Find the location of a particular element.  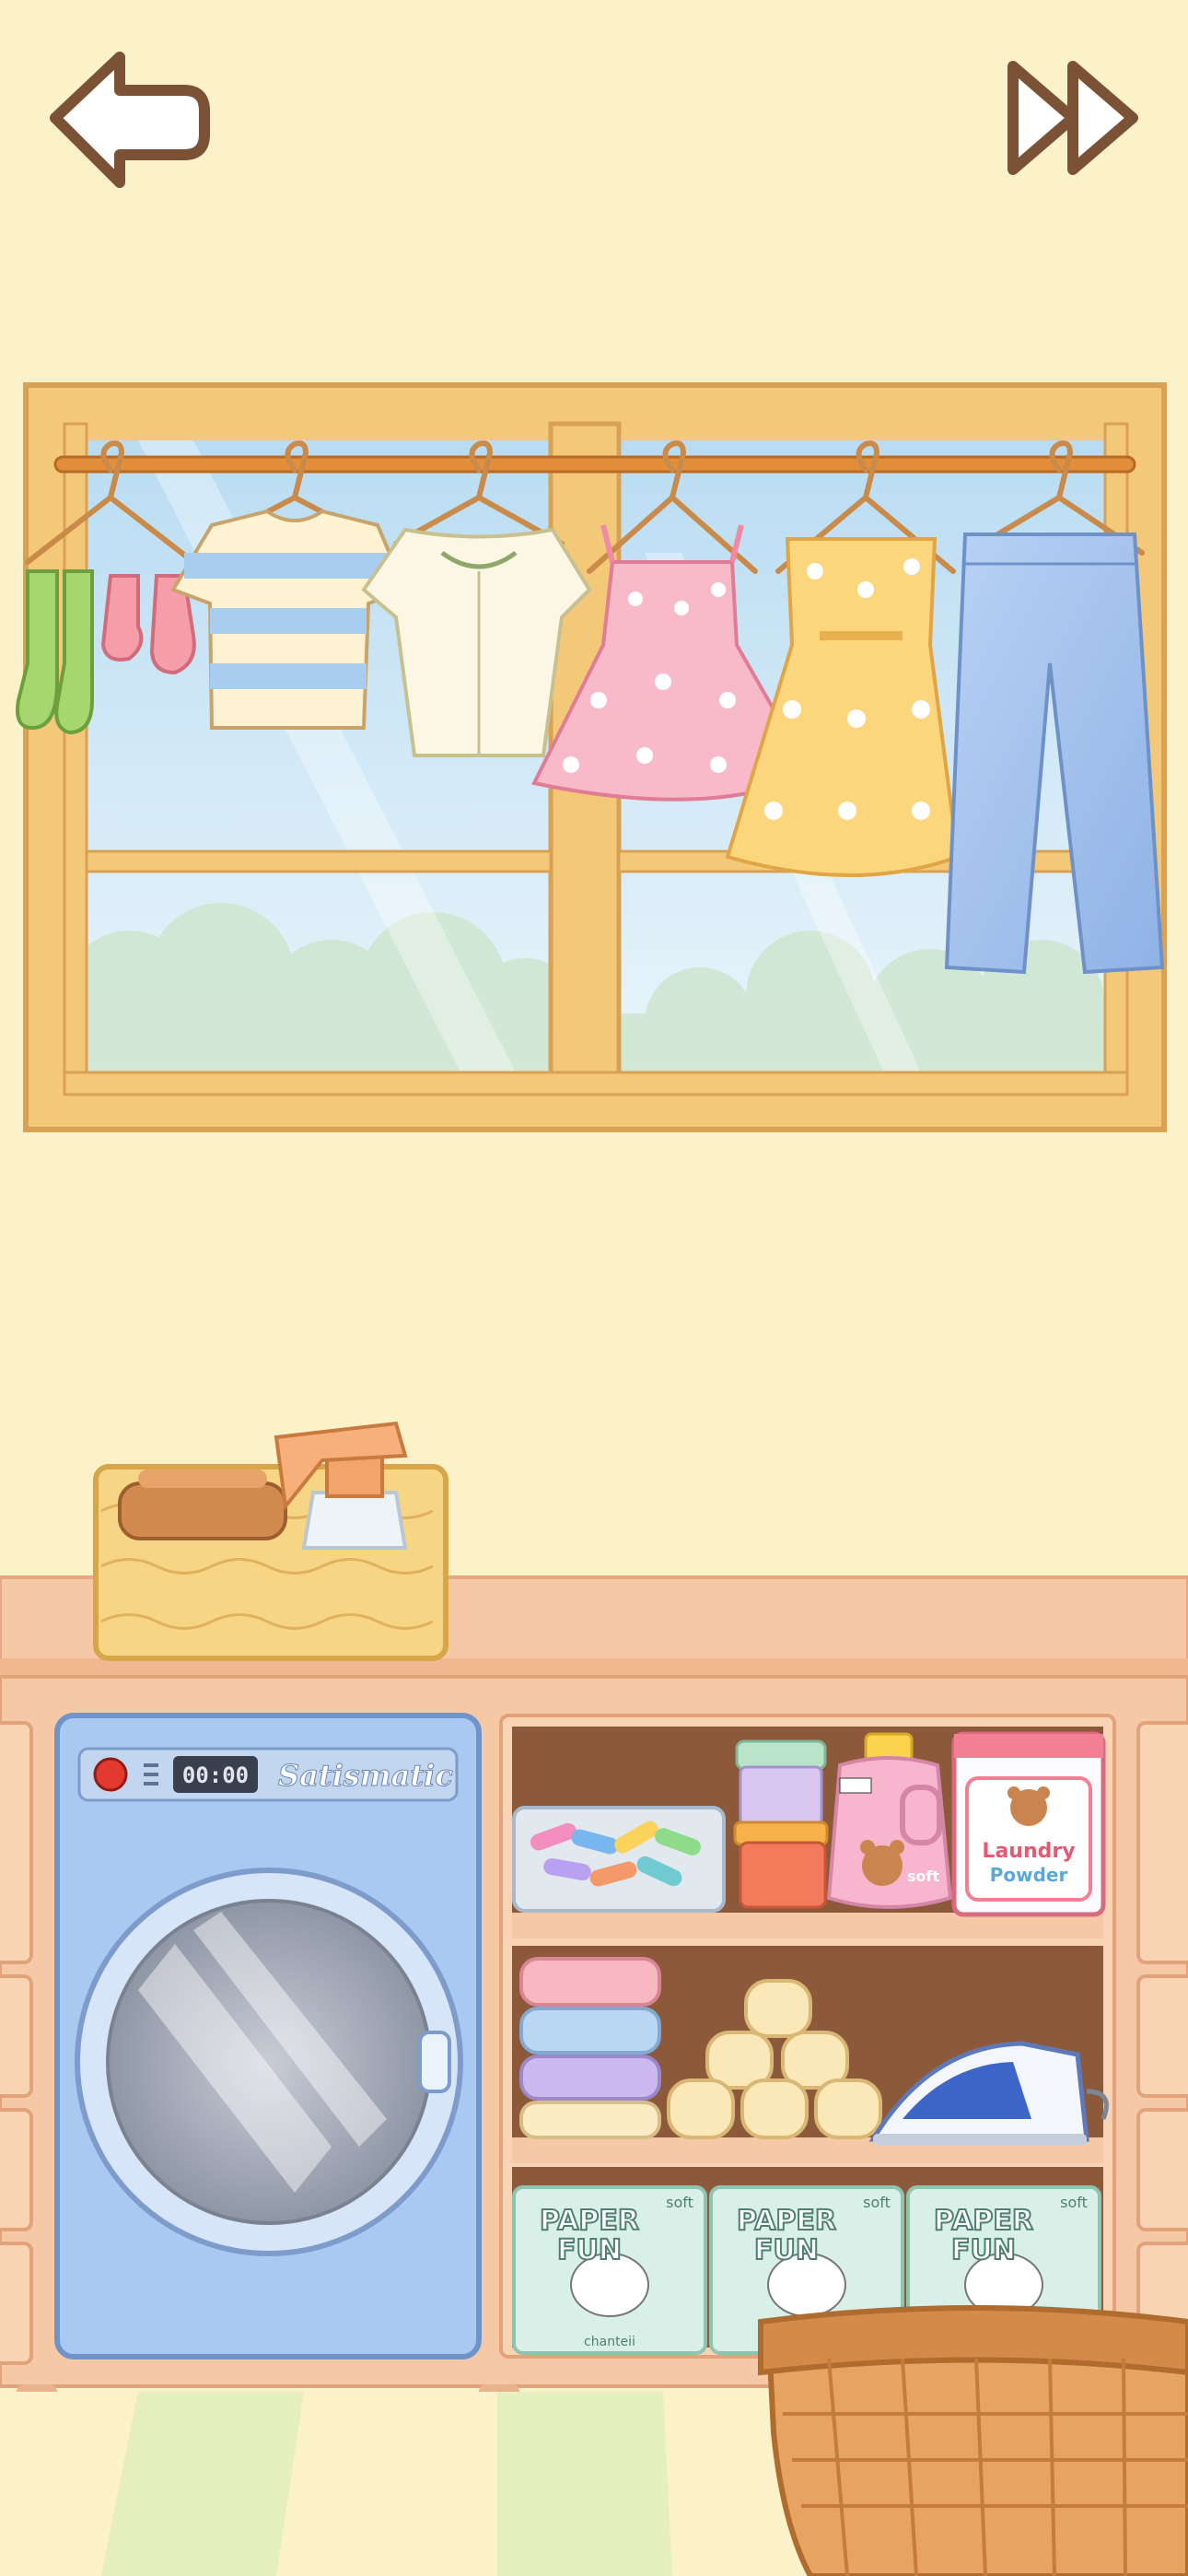

clothespin-bin is located at coordinates (619, 1860).